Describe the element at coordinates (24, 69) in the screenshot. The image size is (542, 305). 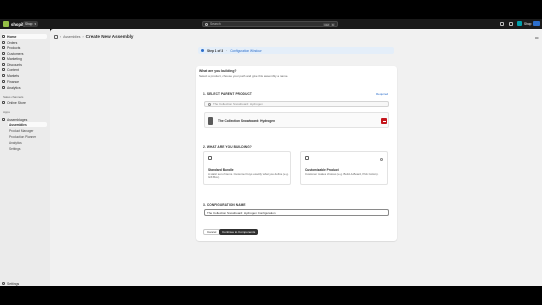
I see `sidebar-item-content: Content` at that location.